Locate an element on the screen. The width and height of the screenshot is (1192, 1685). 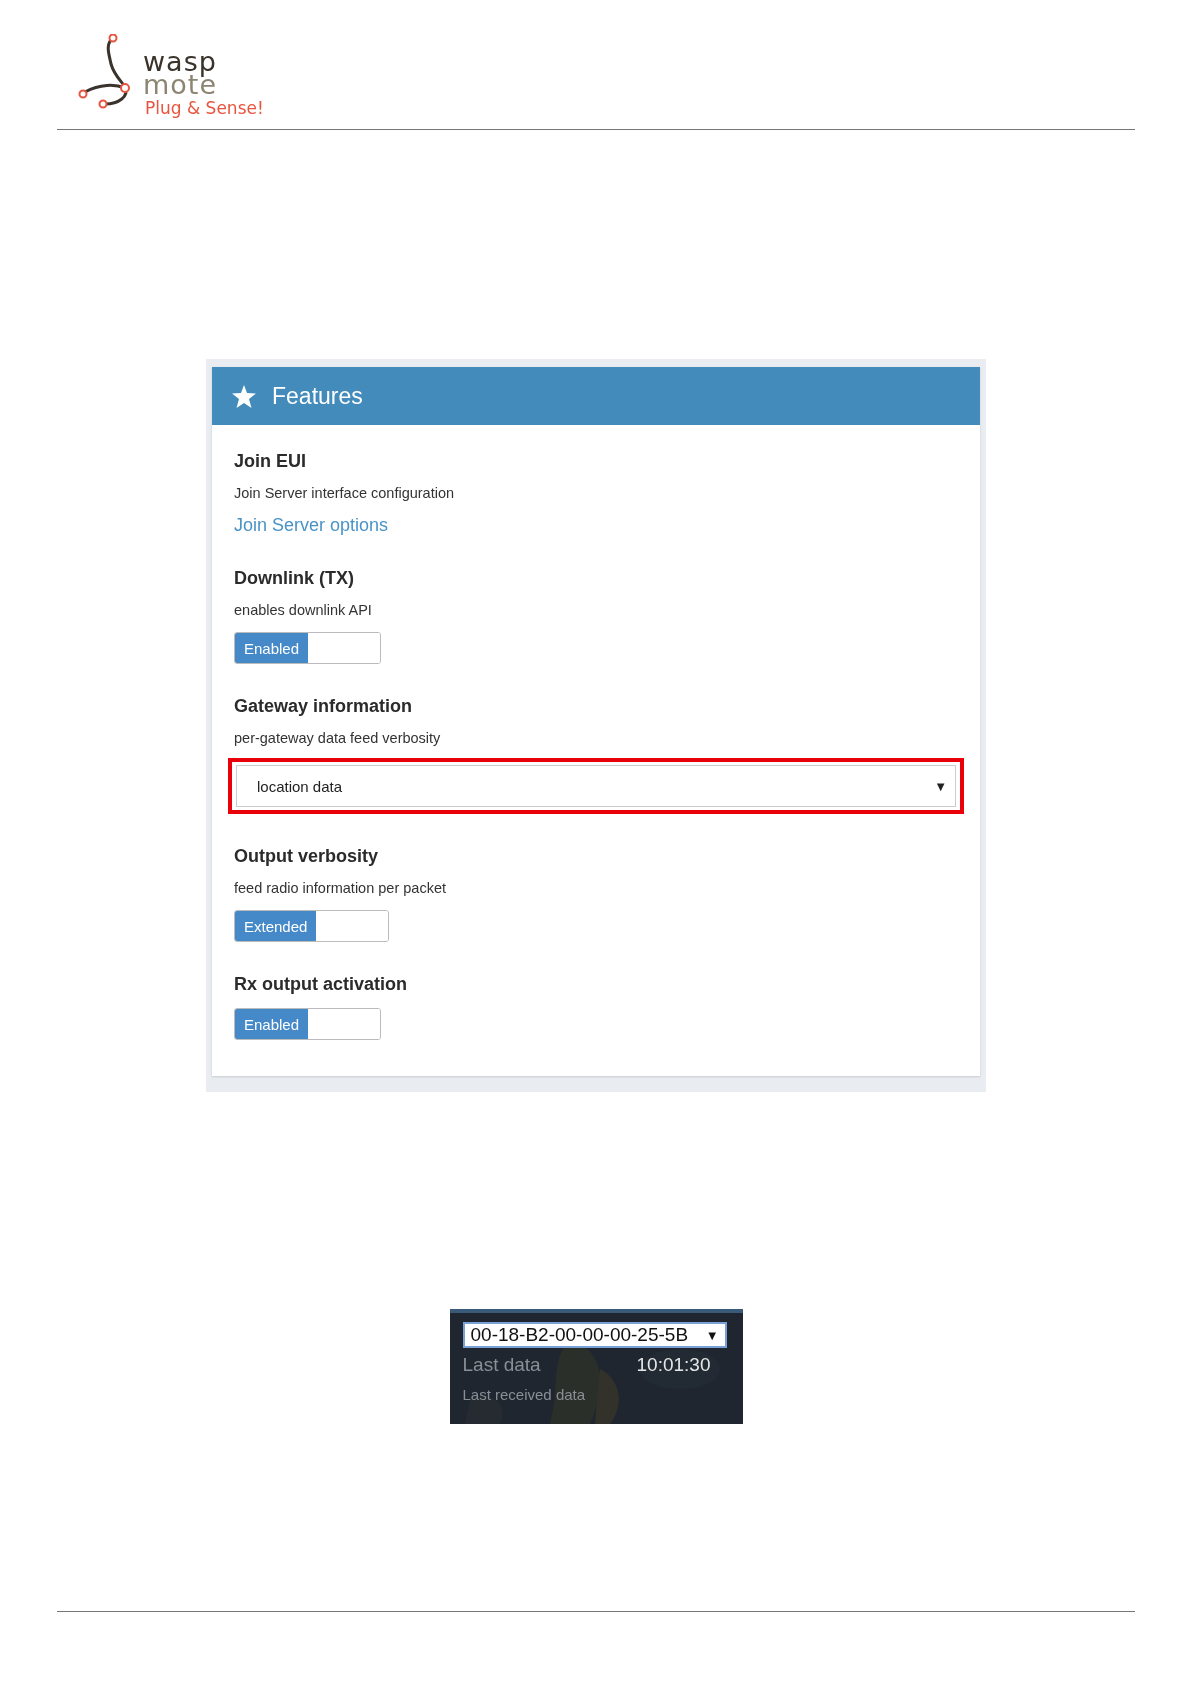
setting-title: Gateway information is located at coordinates (324, 706).